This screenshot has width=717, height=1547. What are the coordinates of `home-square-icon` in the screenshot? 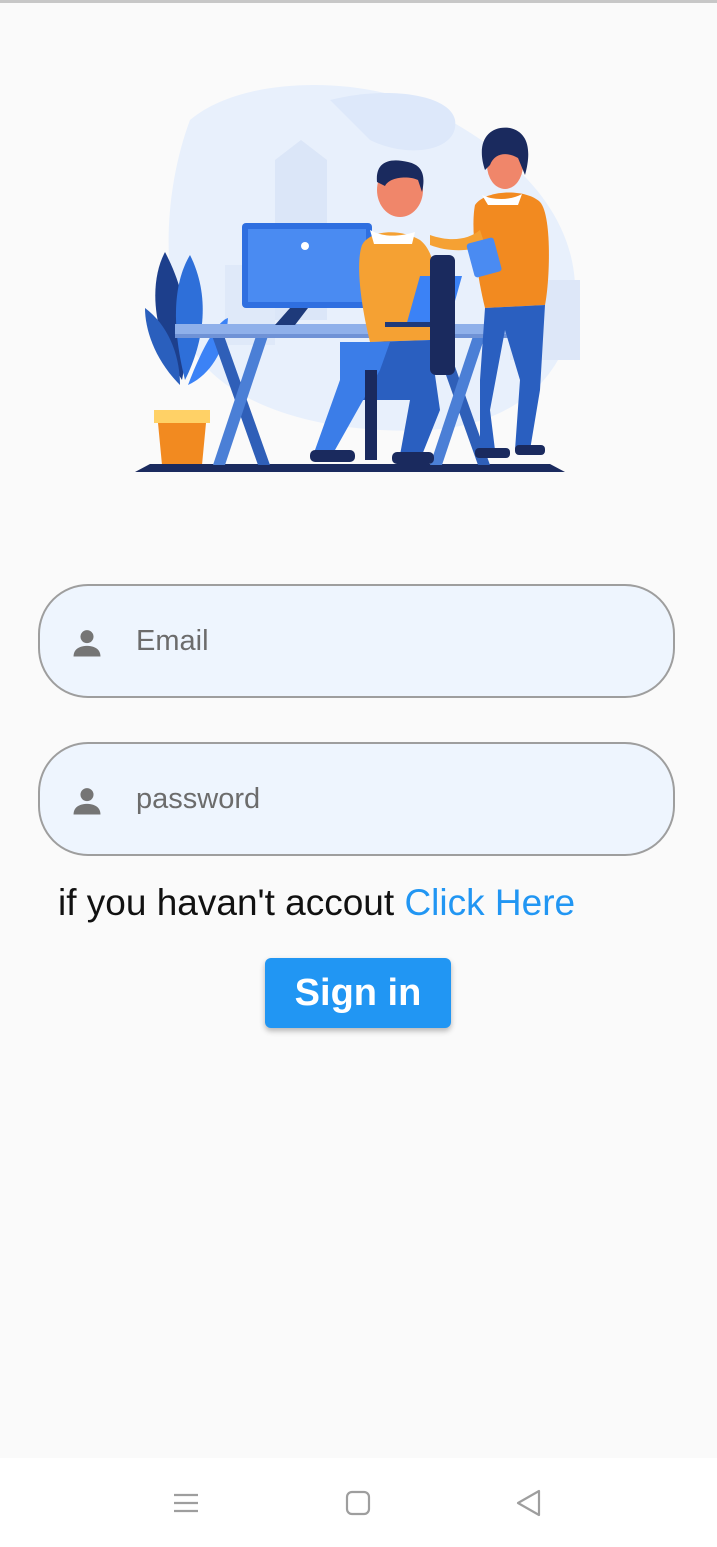 It's located at (358, 1504).